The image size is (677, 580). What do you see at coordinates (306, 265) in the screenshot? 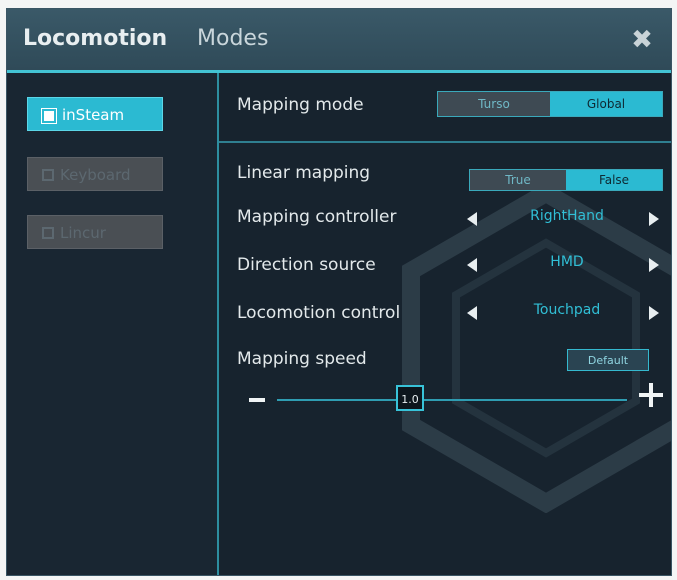
I see `direction-source-label: Direction source` at bounding box center [306, 265].